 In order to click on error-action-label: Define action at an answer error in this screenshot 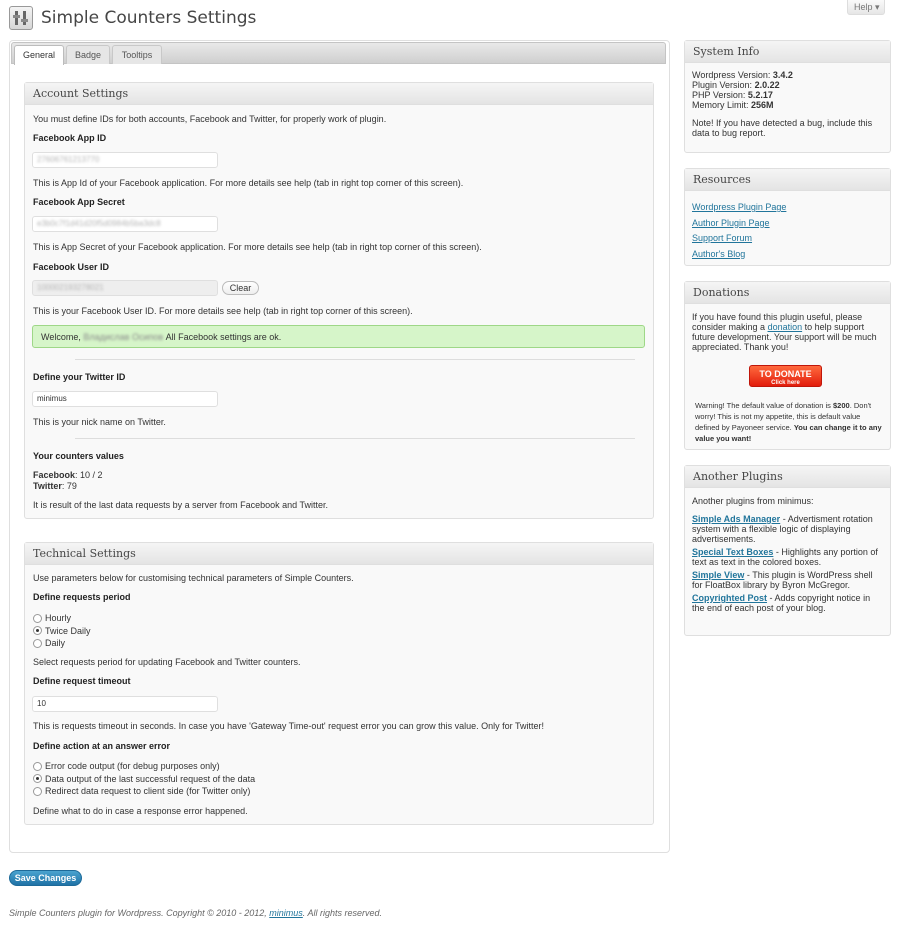, I will do `click(102, 746)`.